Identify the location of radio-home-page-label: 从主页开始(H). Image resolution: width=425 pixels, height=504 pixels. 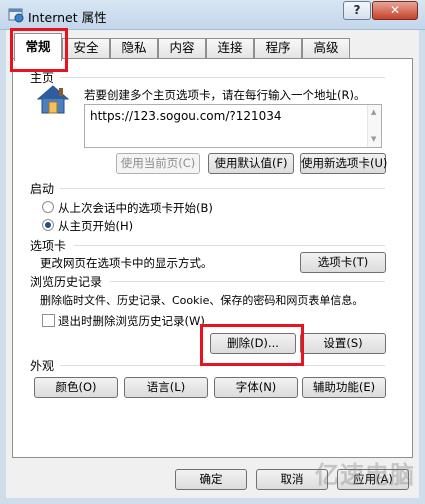
(95, 226).